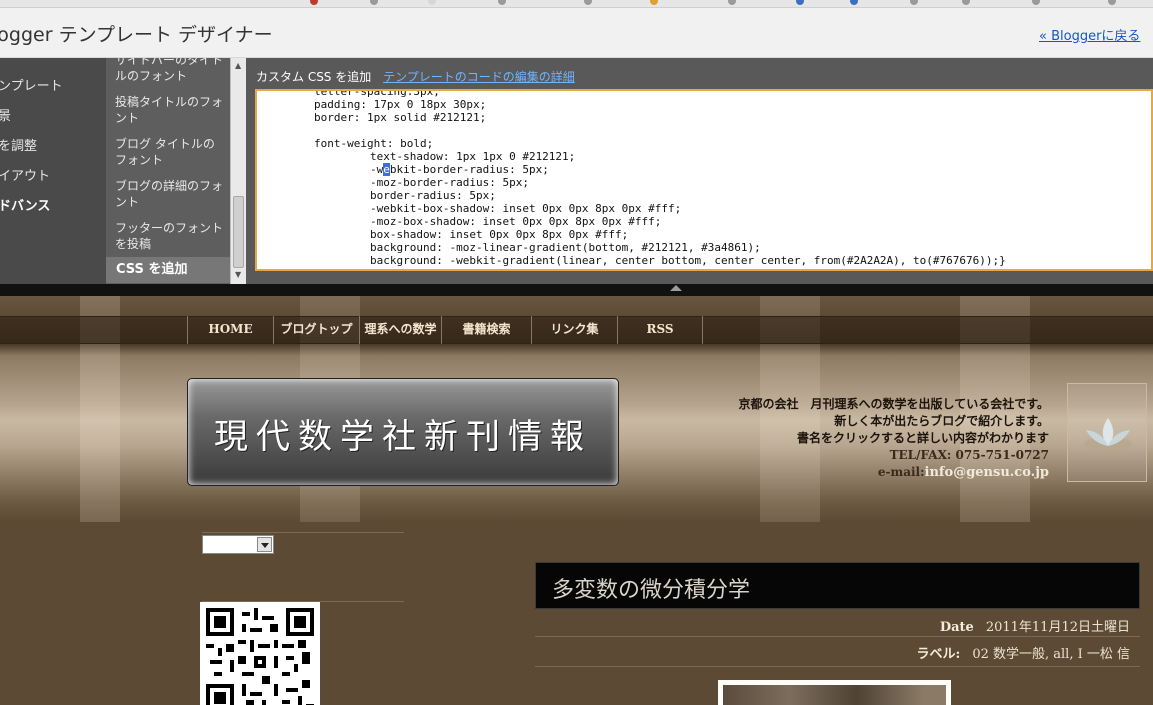  What do you see at coordinates (1051, 654) in the screenshot?
I see `post-labels: 02 数学一般, all, I 一松 信` at bounding box center [1051, 654].